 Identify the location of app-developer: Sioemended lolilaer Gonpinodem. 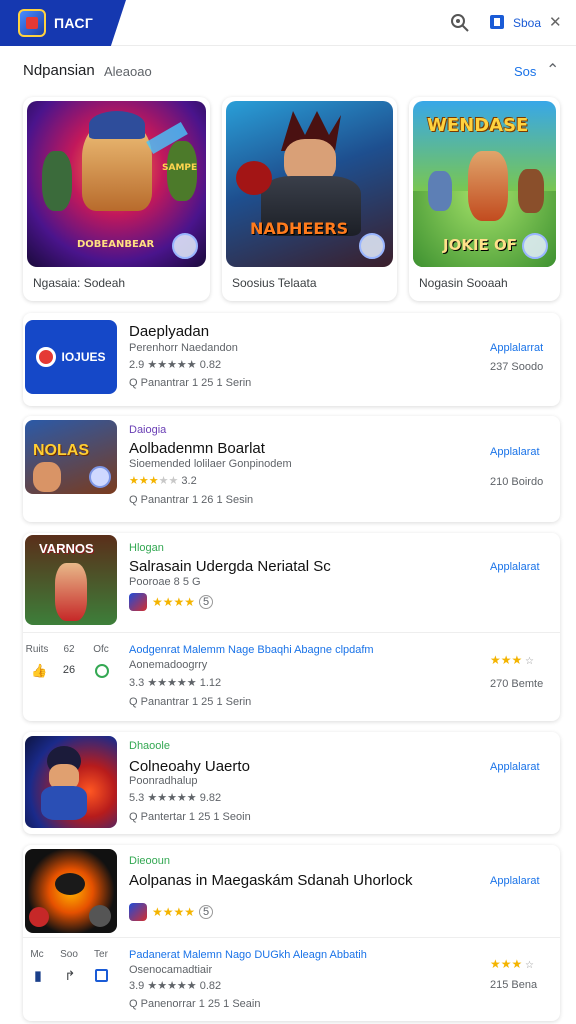
(210, 464).